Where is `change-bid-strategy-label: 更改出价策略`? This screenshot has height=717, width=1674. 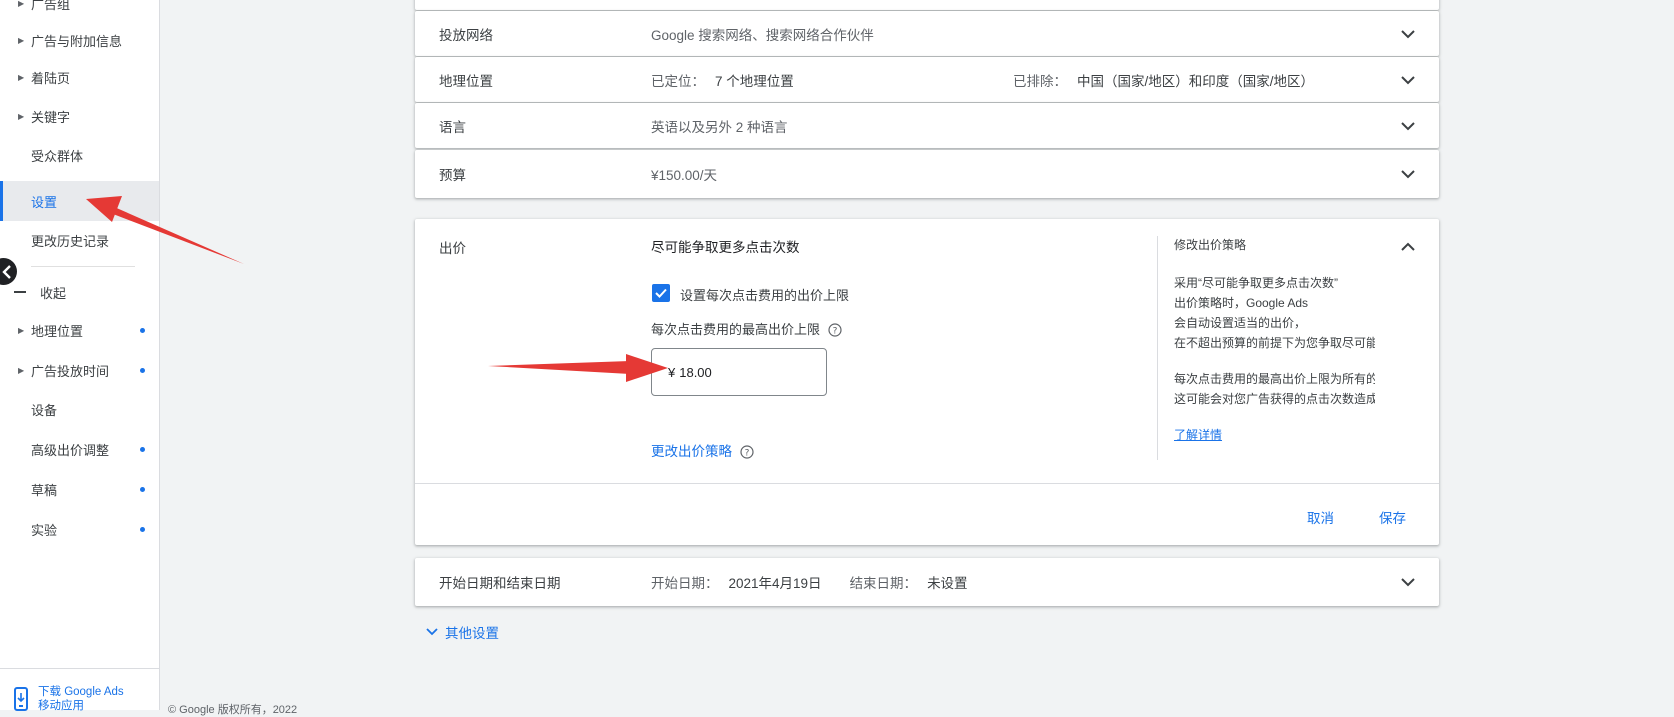
change-bid-strategy-label: 更改出价策略 is located at coordinates (691, 451).